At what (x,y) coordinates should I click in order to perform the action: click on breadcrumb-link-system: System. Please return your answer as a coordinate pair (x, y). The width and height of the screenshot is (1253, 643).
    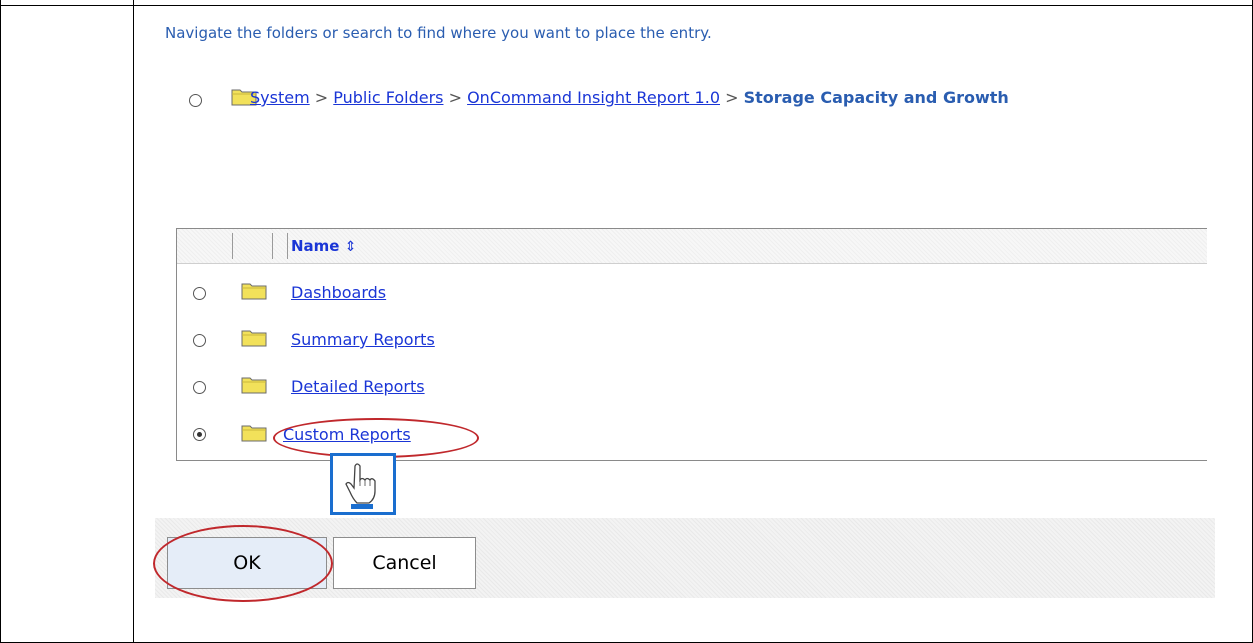
    Looking at the image, I should click on (280, 97).